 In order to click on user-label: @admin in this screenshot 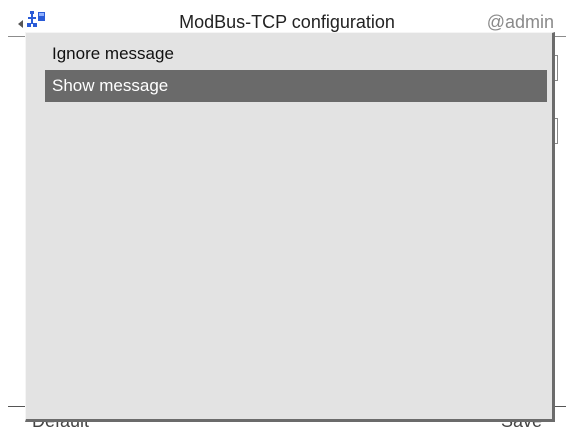, I will do `click(520, 22)`.